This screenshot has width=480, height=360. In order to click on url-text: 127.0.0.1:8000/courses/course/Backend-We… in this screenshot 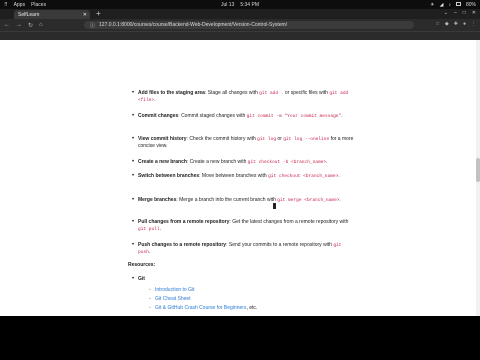, I will do `click(193, 25)`.